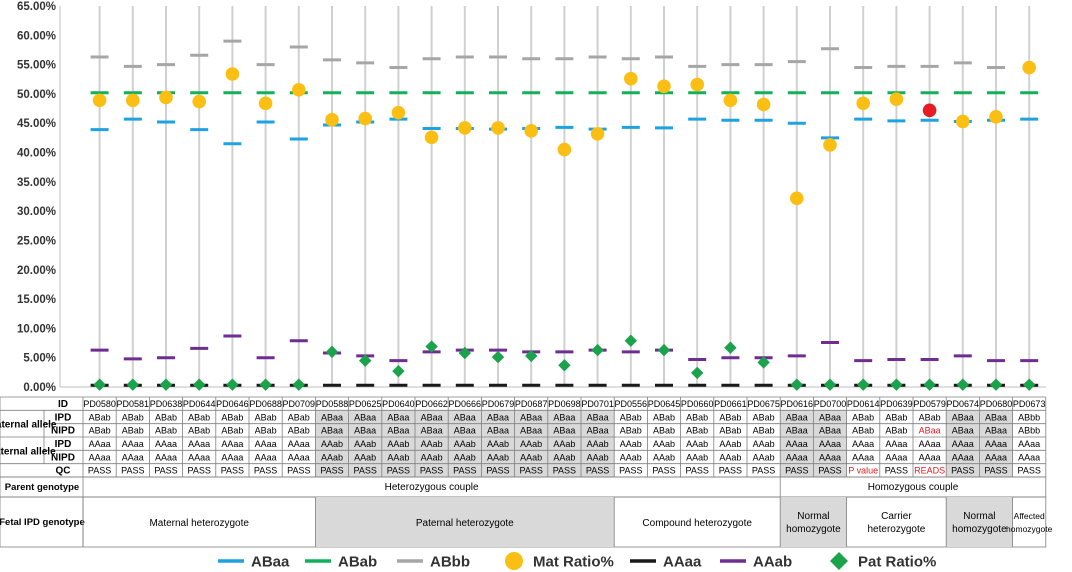  I want to click on y-tick-label: 40.00%, so click(36, 154).